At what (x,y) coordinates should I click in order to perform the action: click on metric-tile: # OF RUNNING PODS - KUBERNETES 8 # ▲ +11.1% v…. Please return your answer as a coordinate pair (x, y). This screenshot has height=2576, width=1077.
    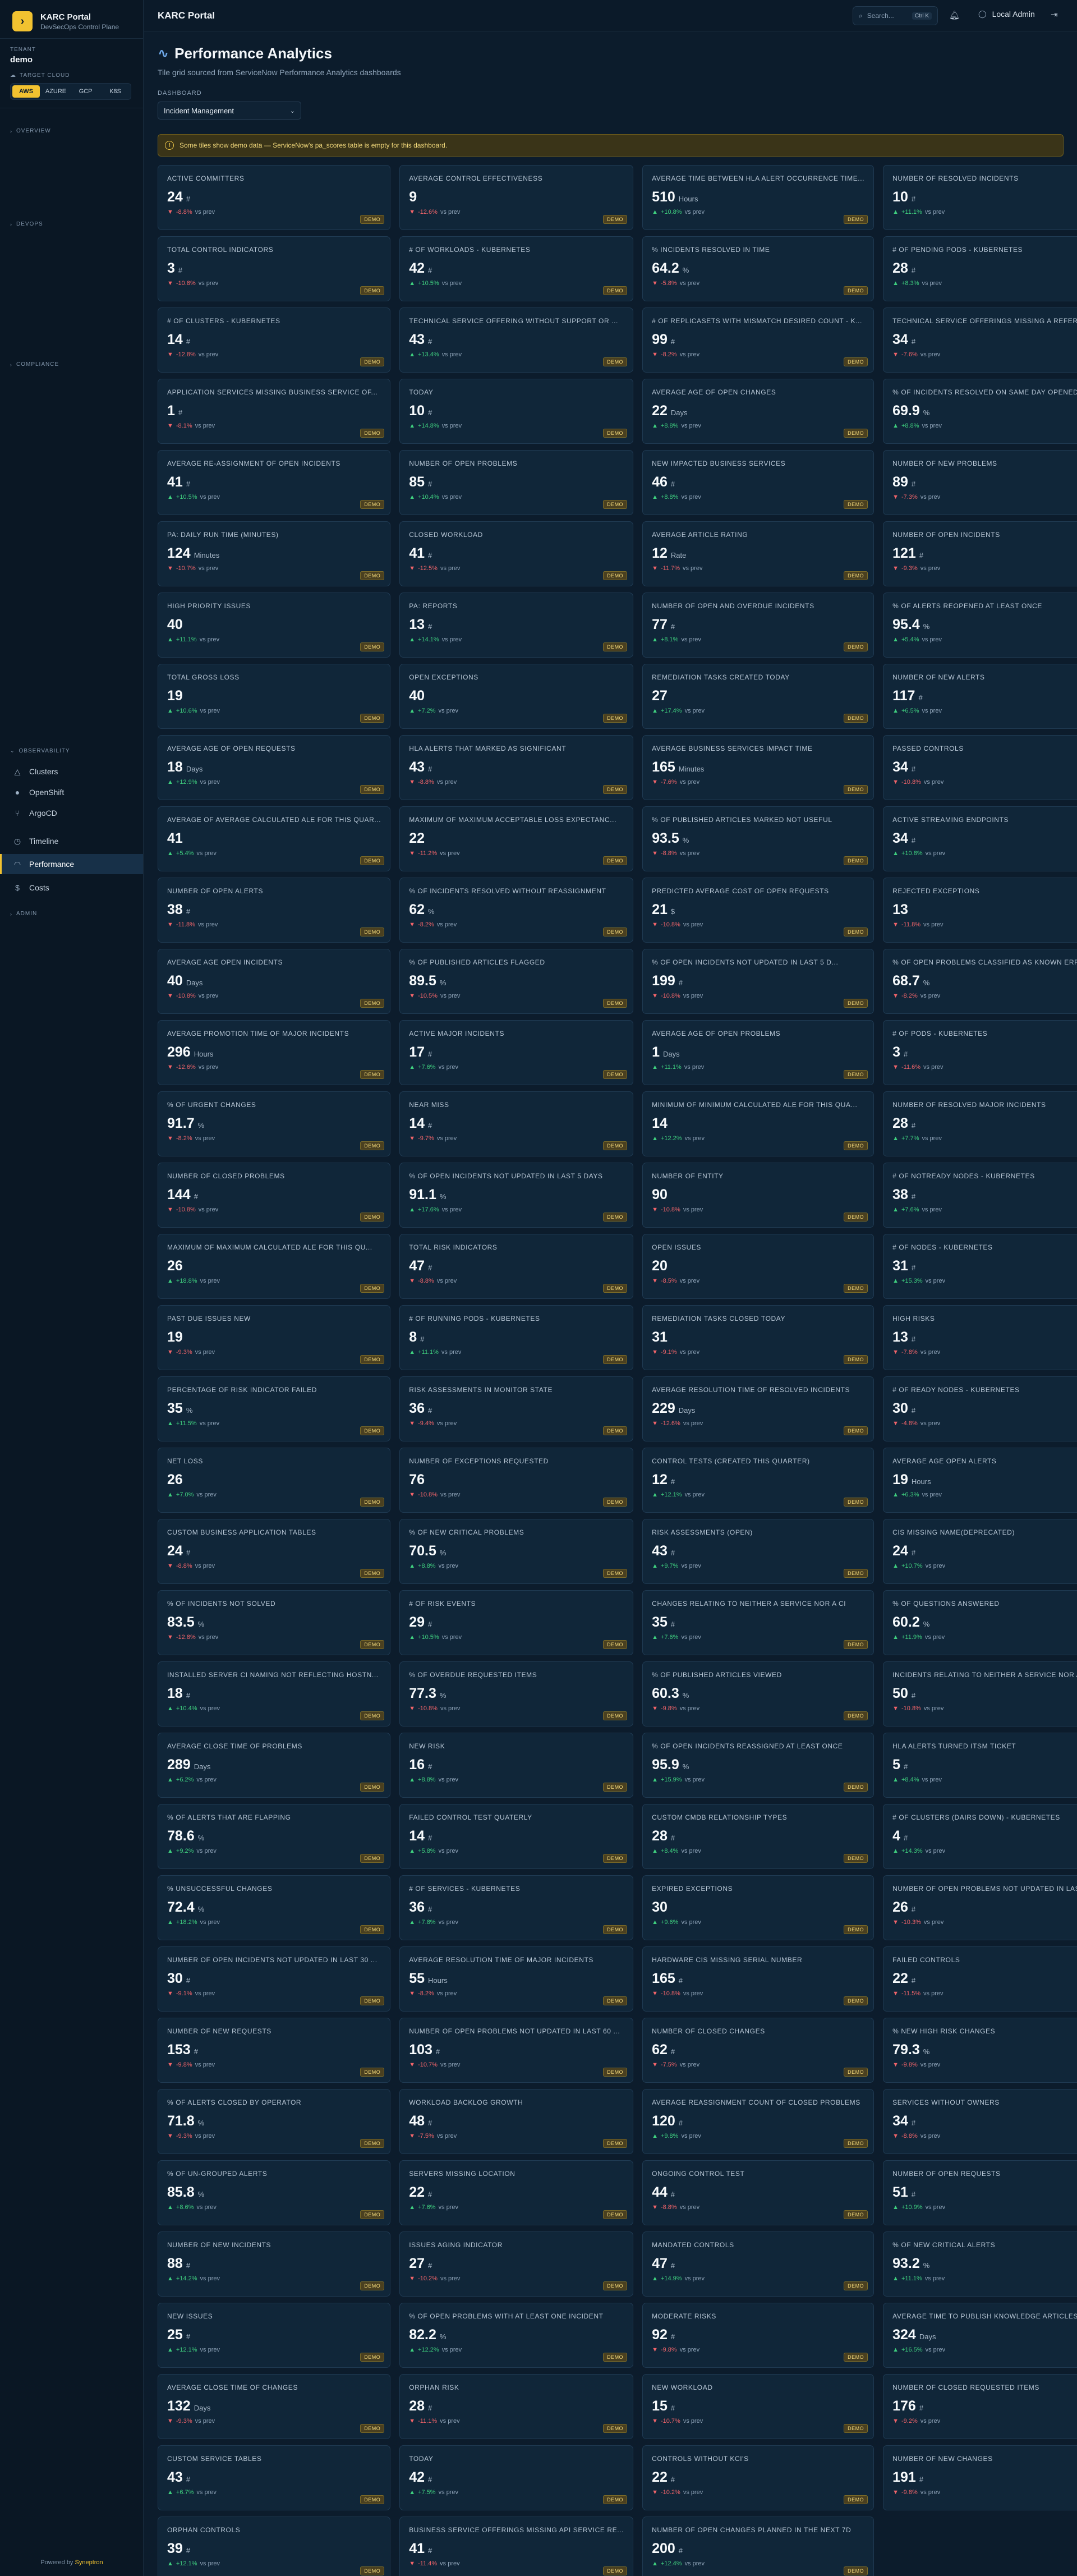
    Looking at the image, I should click on (516, 1337).